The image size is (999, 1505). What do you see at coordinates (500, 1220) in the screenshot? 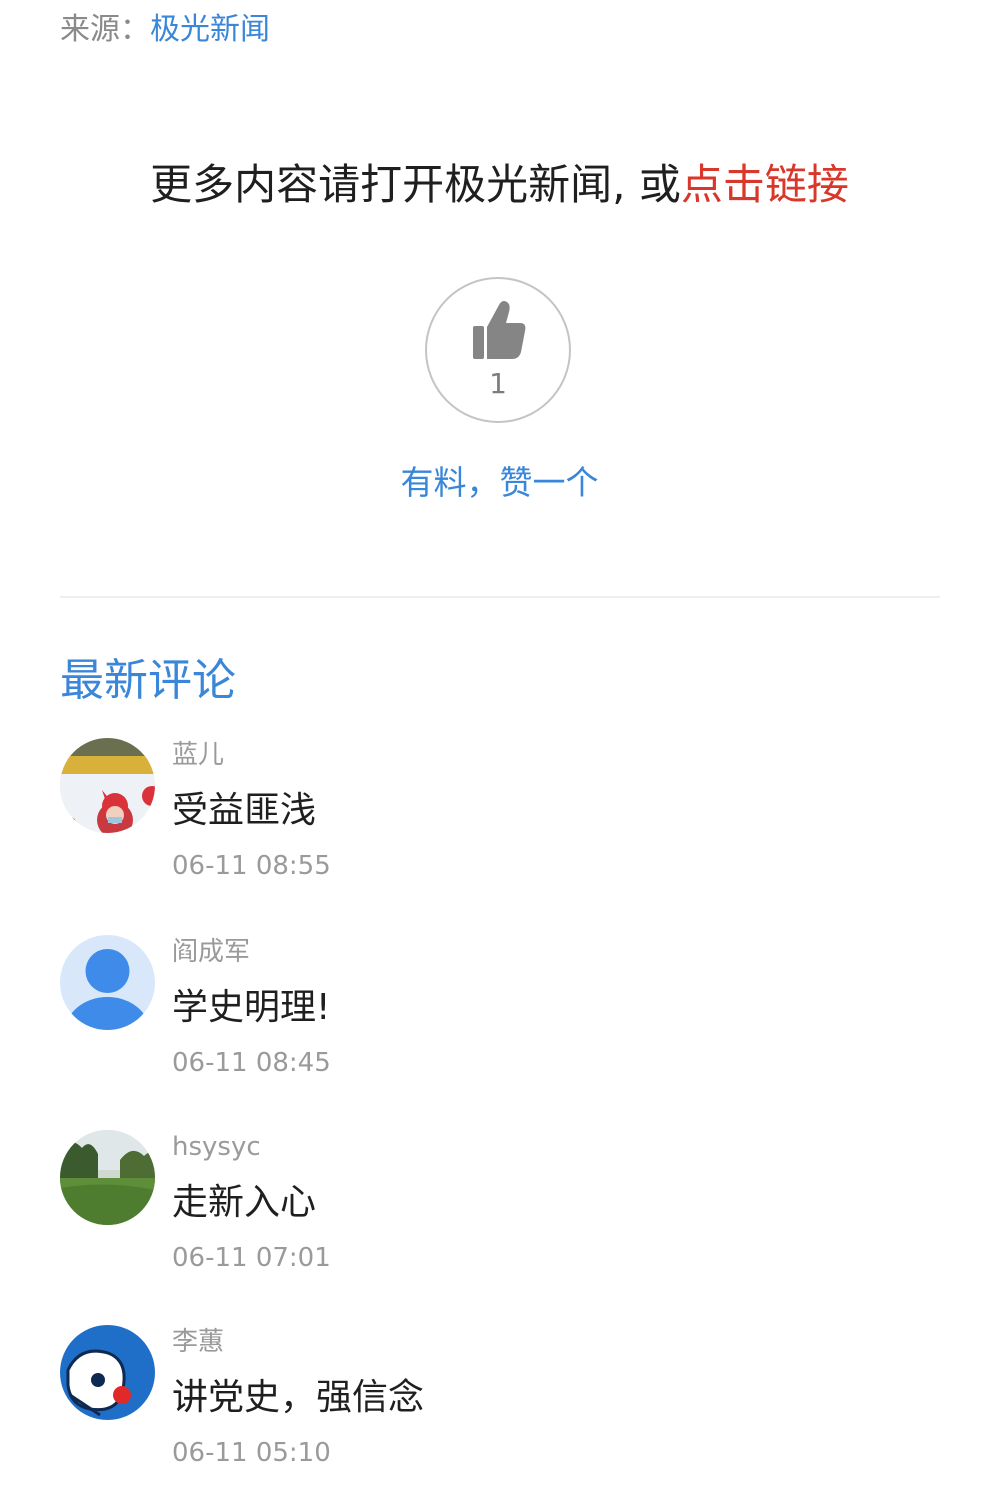
I see `comment-item: hsysyc 走新入心 06-11 07:01` at bounding box center [500, 1220].